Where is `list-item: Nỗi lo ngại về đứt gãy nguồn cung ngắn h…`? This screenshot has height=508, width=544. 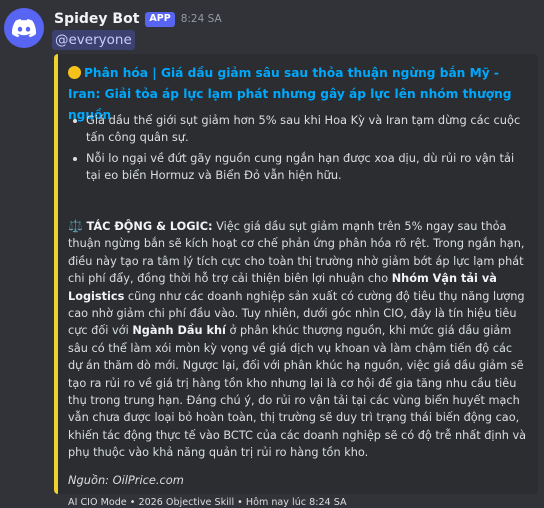 list-item: Nỗi lo ngại về đứt gãy nguồn cung ngắn h… is located at coordinates (301, 167).